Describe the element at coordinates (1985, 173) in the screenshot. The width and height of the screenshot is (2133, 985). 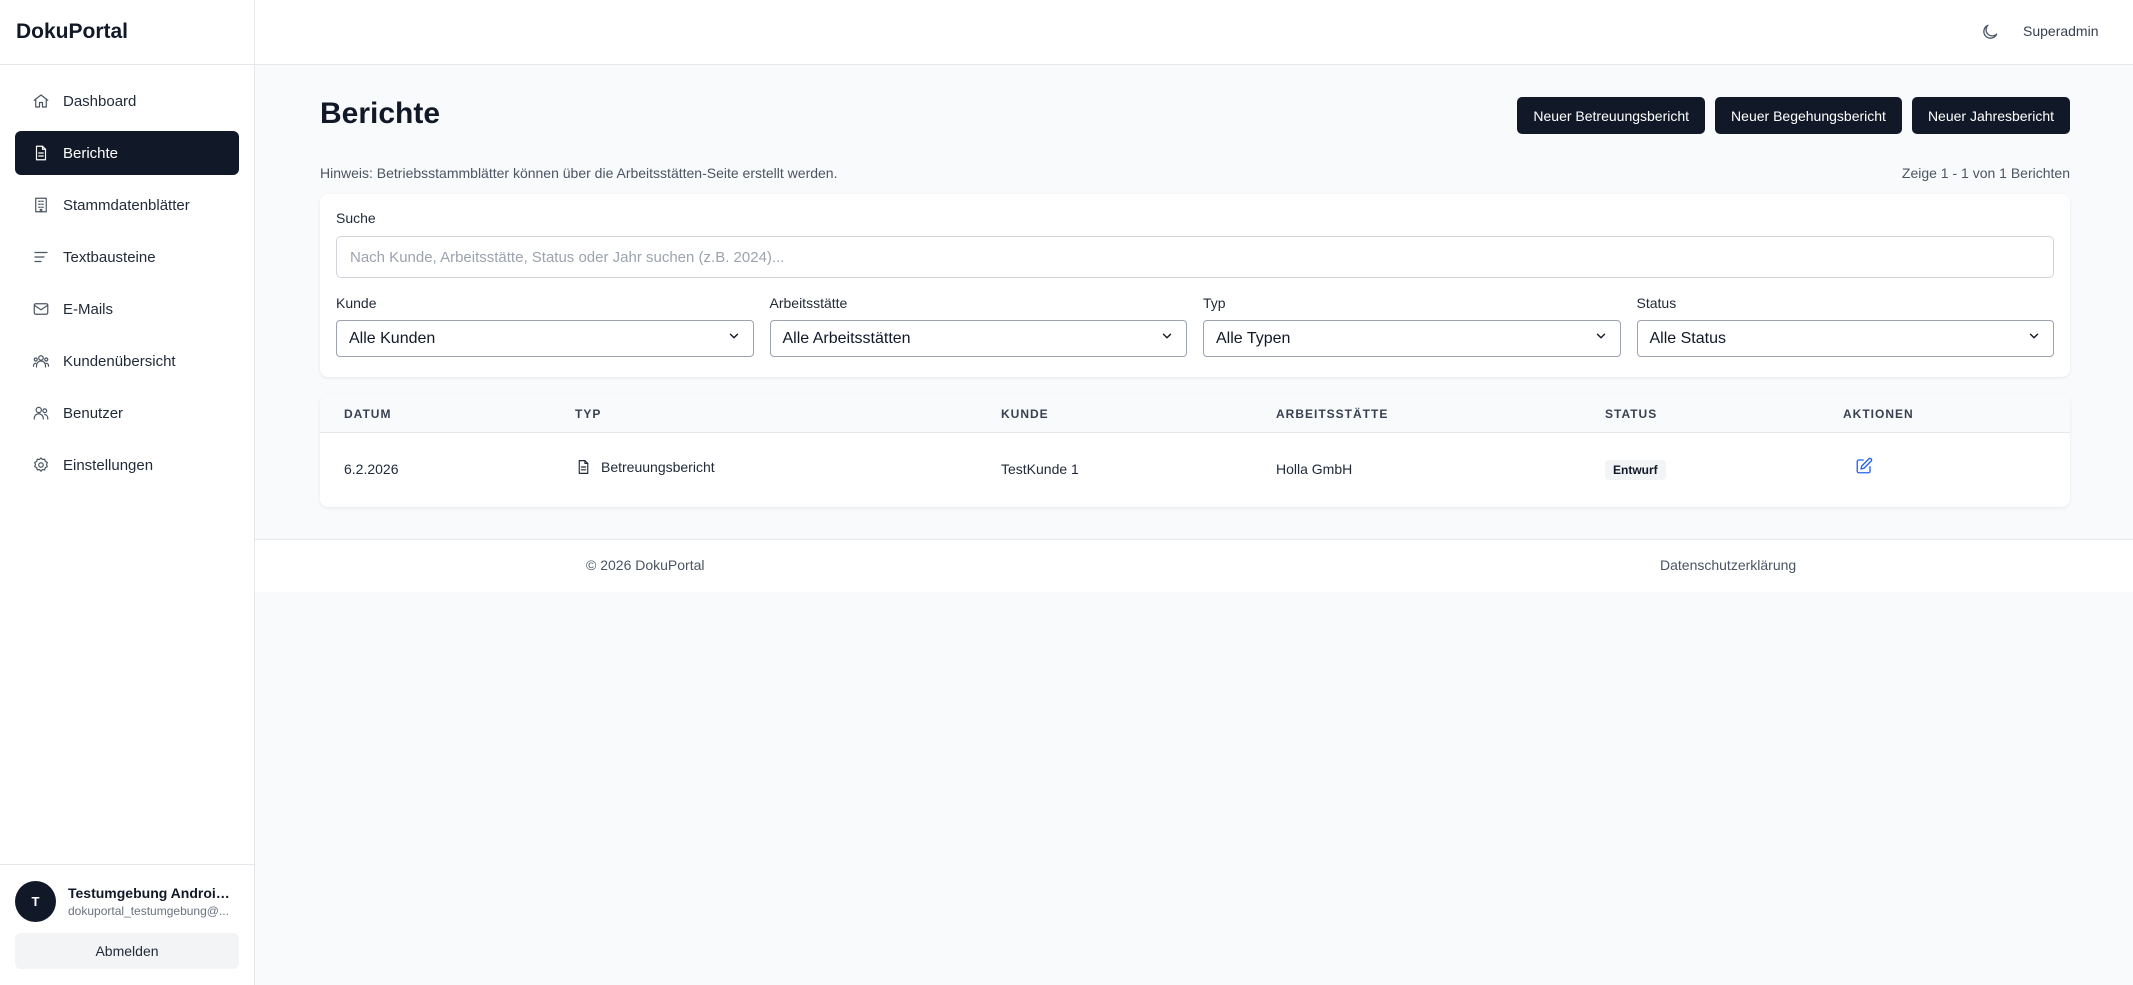
I see `result-count: Zeige 1 - 1 von 1 Berichten` at that location.